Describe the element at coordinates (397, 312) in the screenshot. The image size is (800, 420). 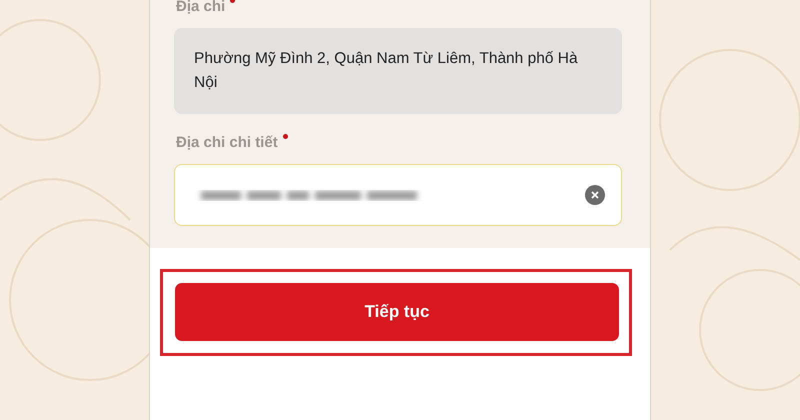
I see `continue-button: Tiếp tục` at that location.